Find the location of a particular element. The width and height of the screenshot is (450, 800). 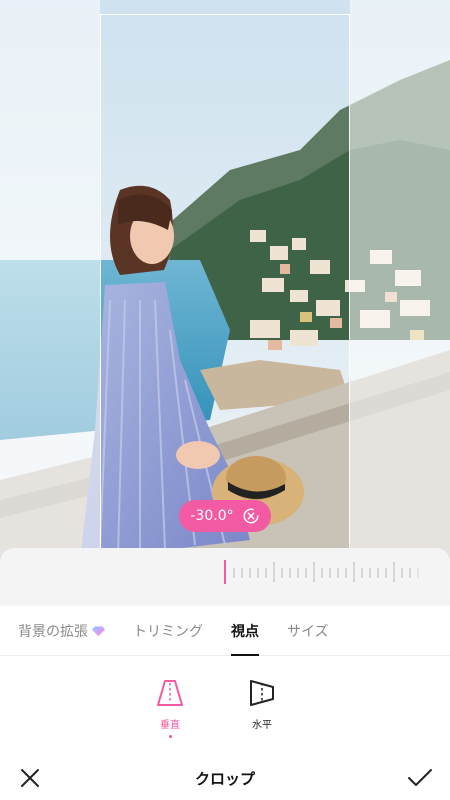

active-dot is located at coordinates (170, 736).